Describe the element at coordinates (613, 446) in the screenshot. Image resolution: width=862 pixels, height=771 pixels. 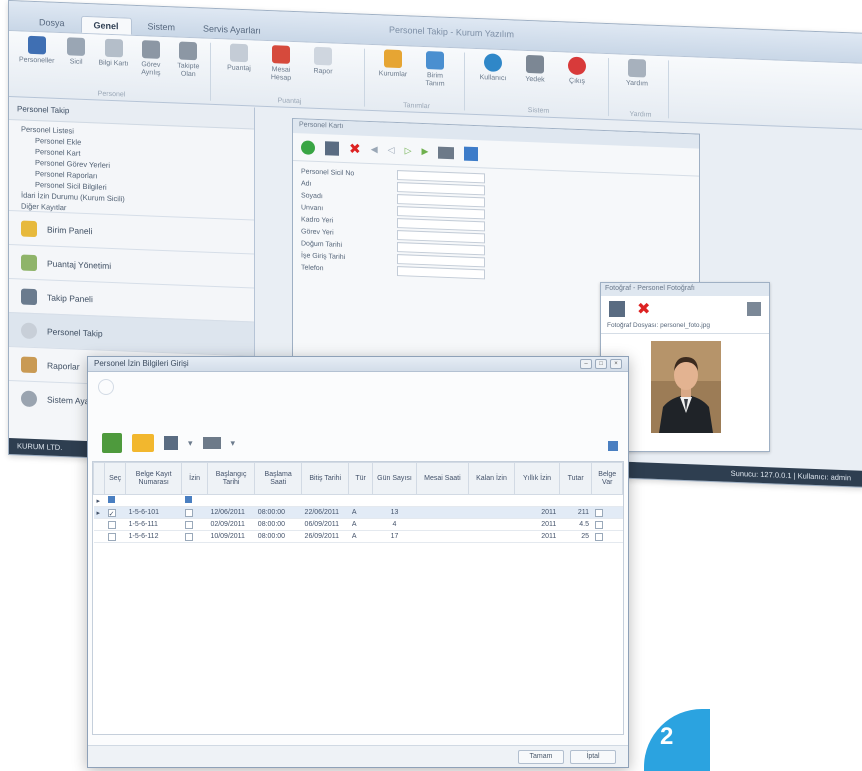
I see `column-chooser-icon` at that location.